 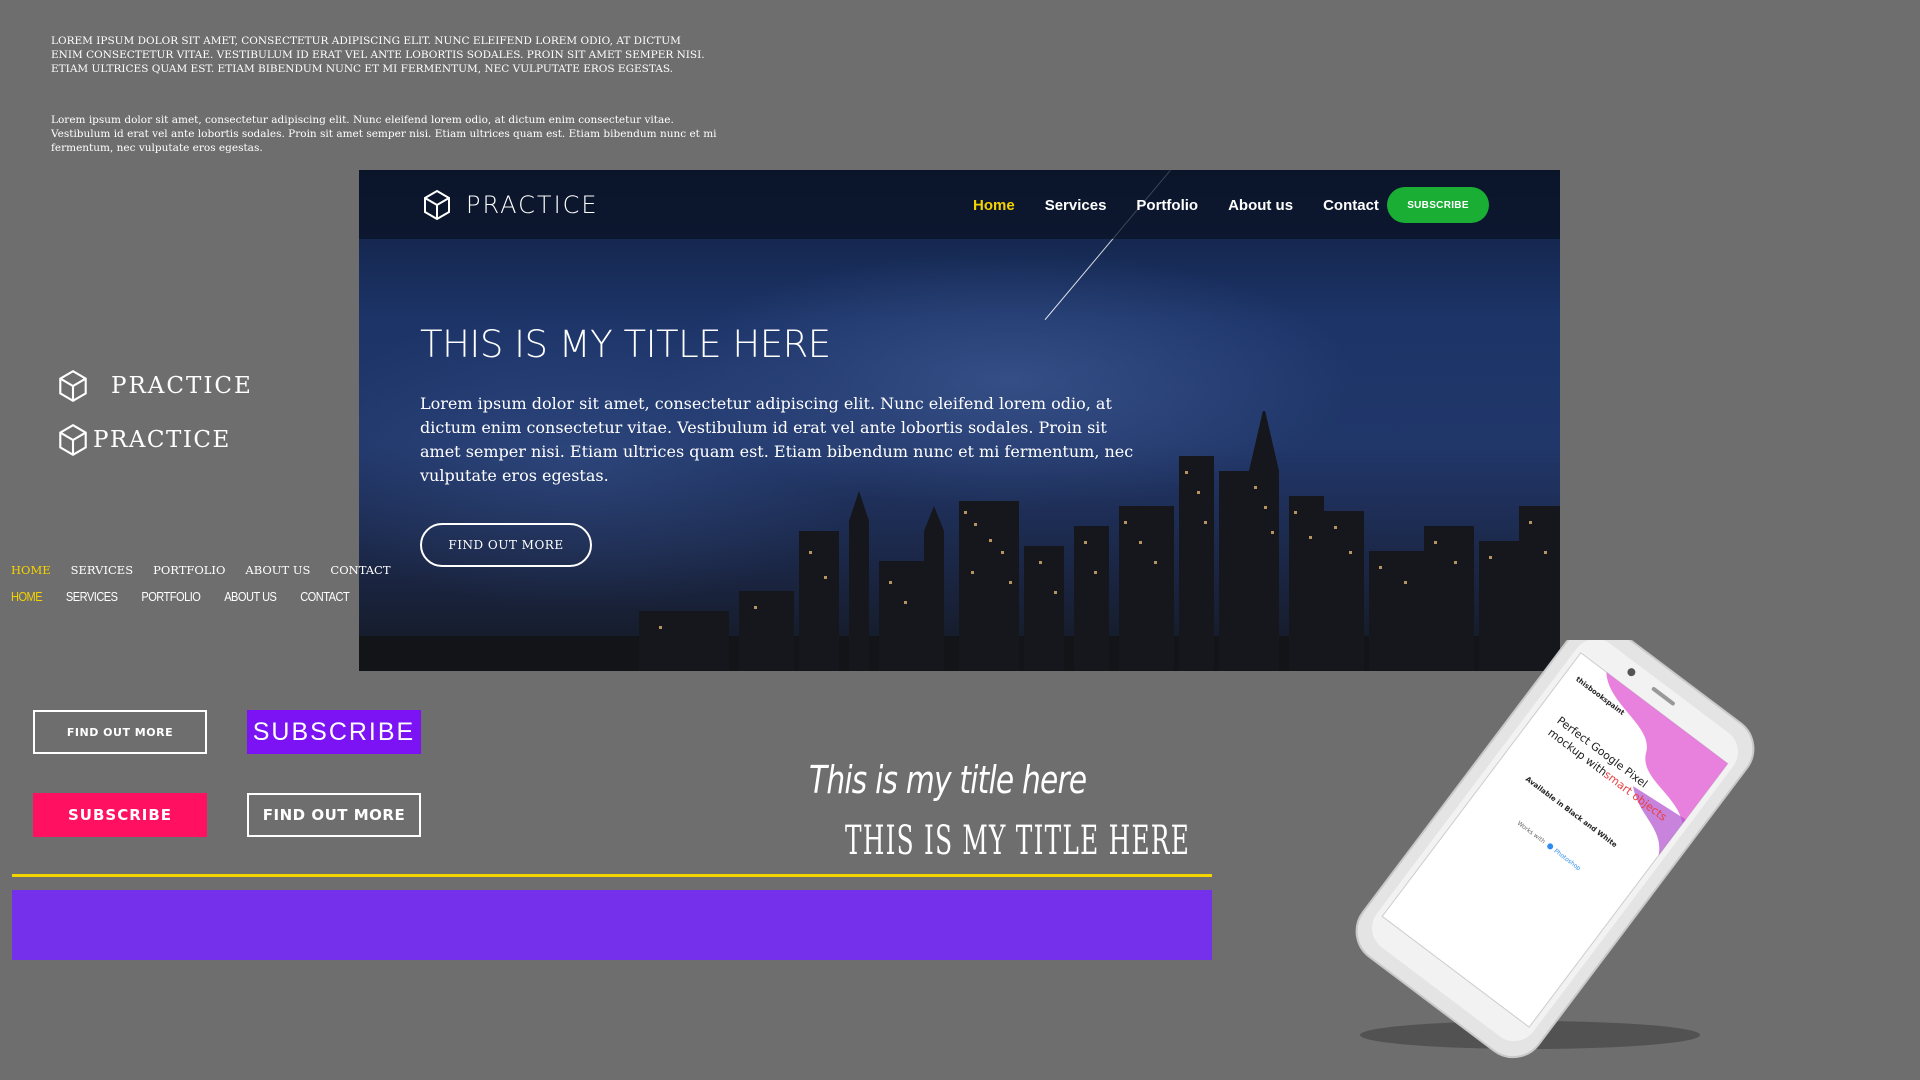 I want to click on hero-title: THIS IS MY TITLE HERE, so click(x=625, y=344).